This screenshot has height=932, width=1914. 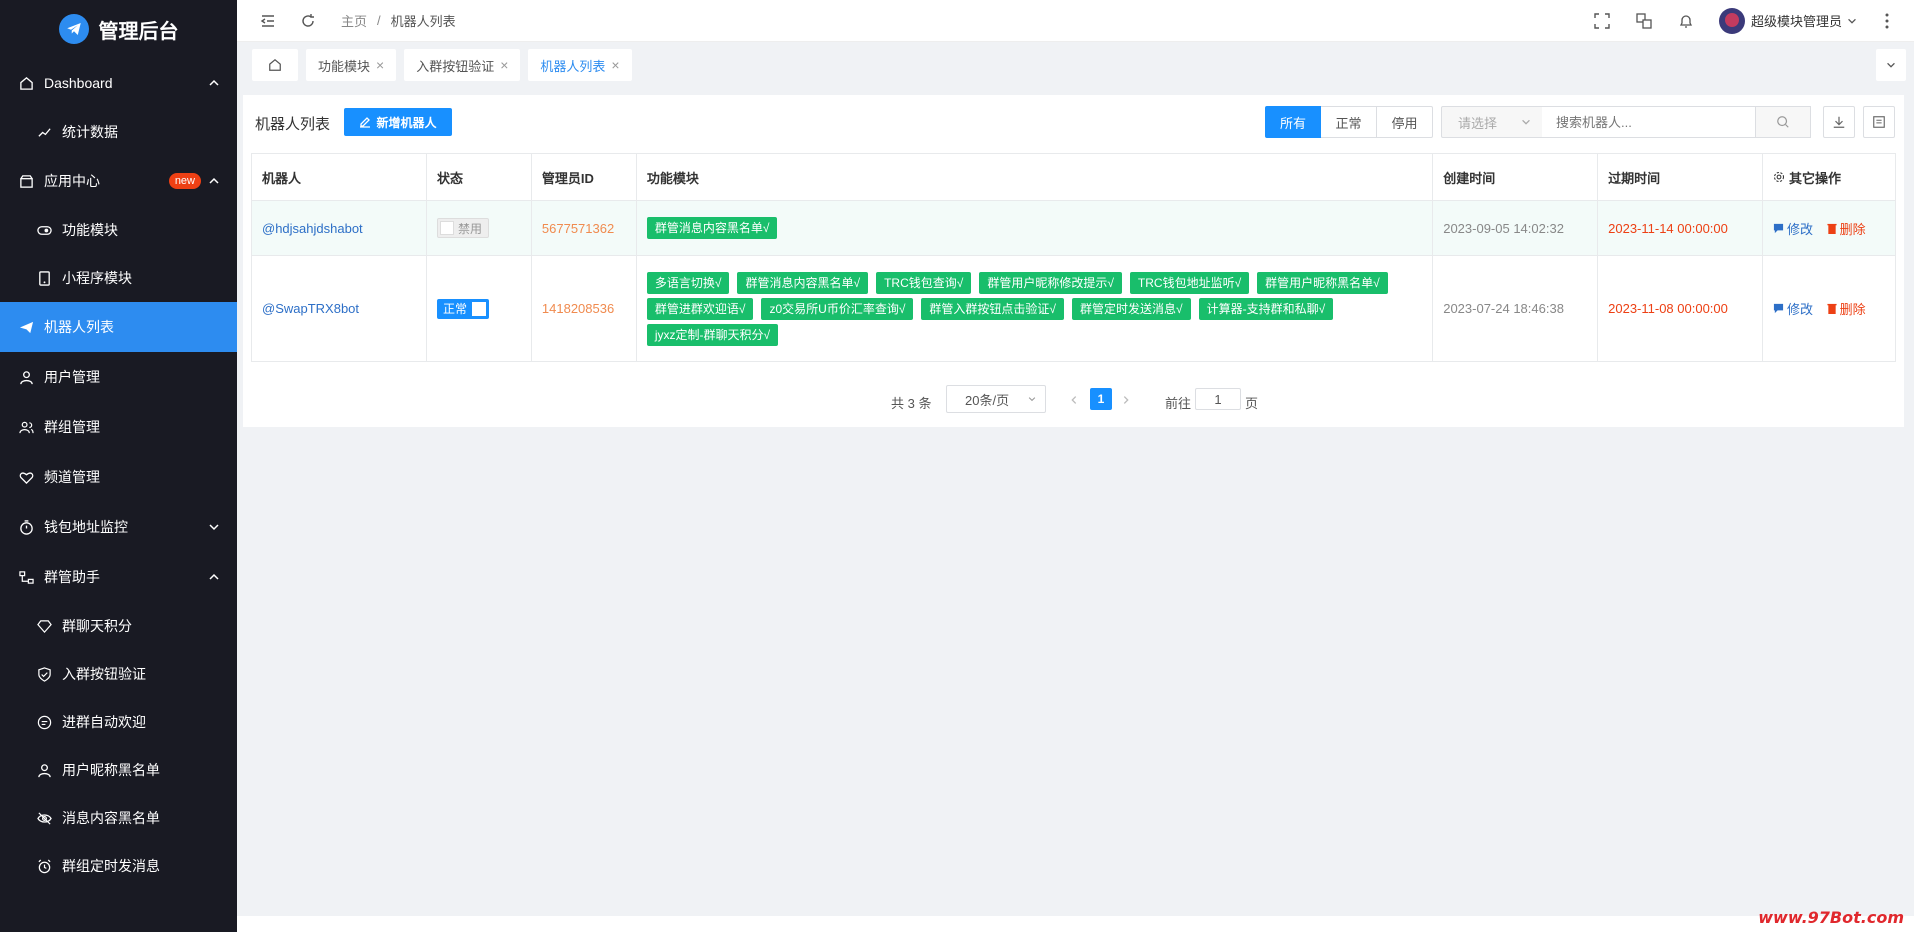 I want to click on sidebar-item-channels: 频道管理, so click(x=118, y=477).